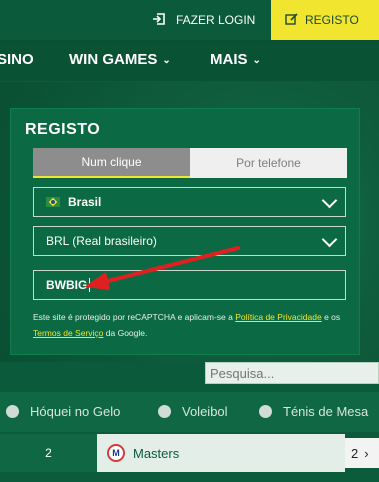 The height and width of the screenshot is (482, 379). Describe the element at coordinates (189, 202) in the screenshot. I see `country-select: Brasil` at that location.